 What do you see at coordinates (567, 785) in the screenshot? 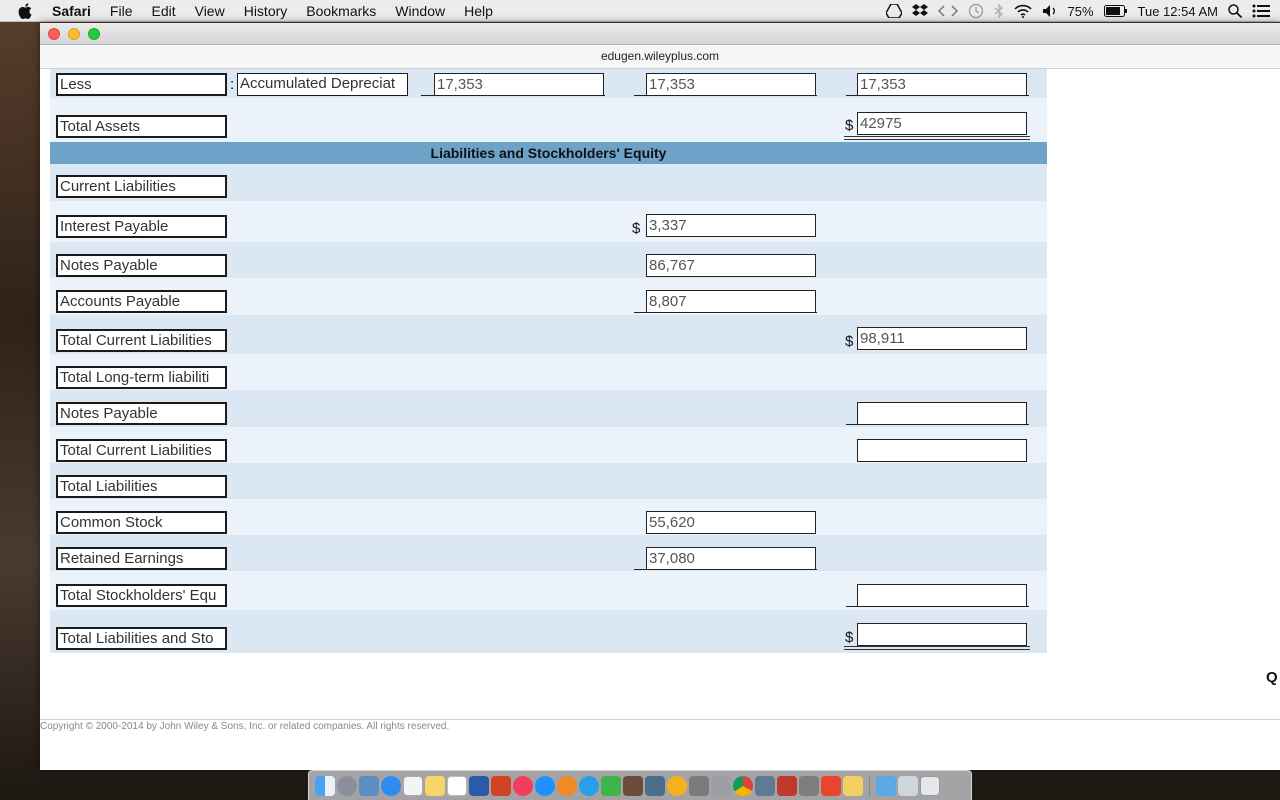
I see `ibooks-icon` at bounding box center [567, 785].